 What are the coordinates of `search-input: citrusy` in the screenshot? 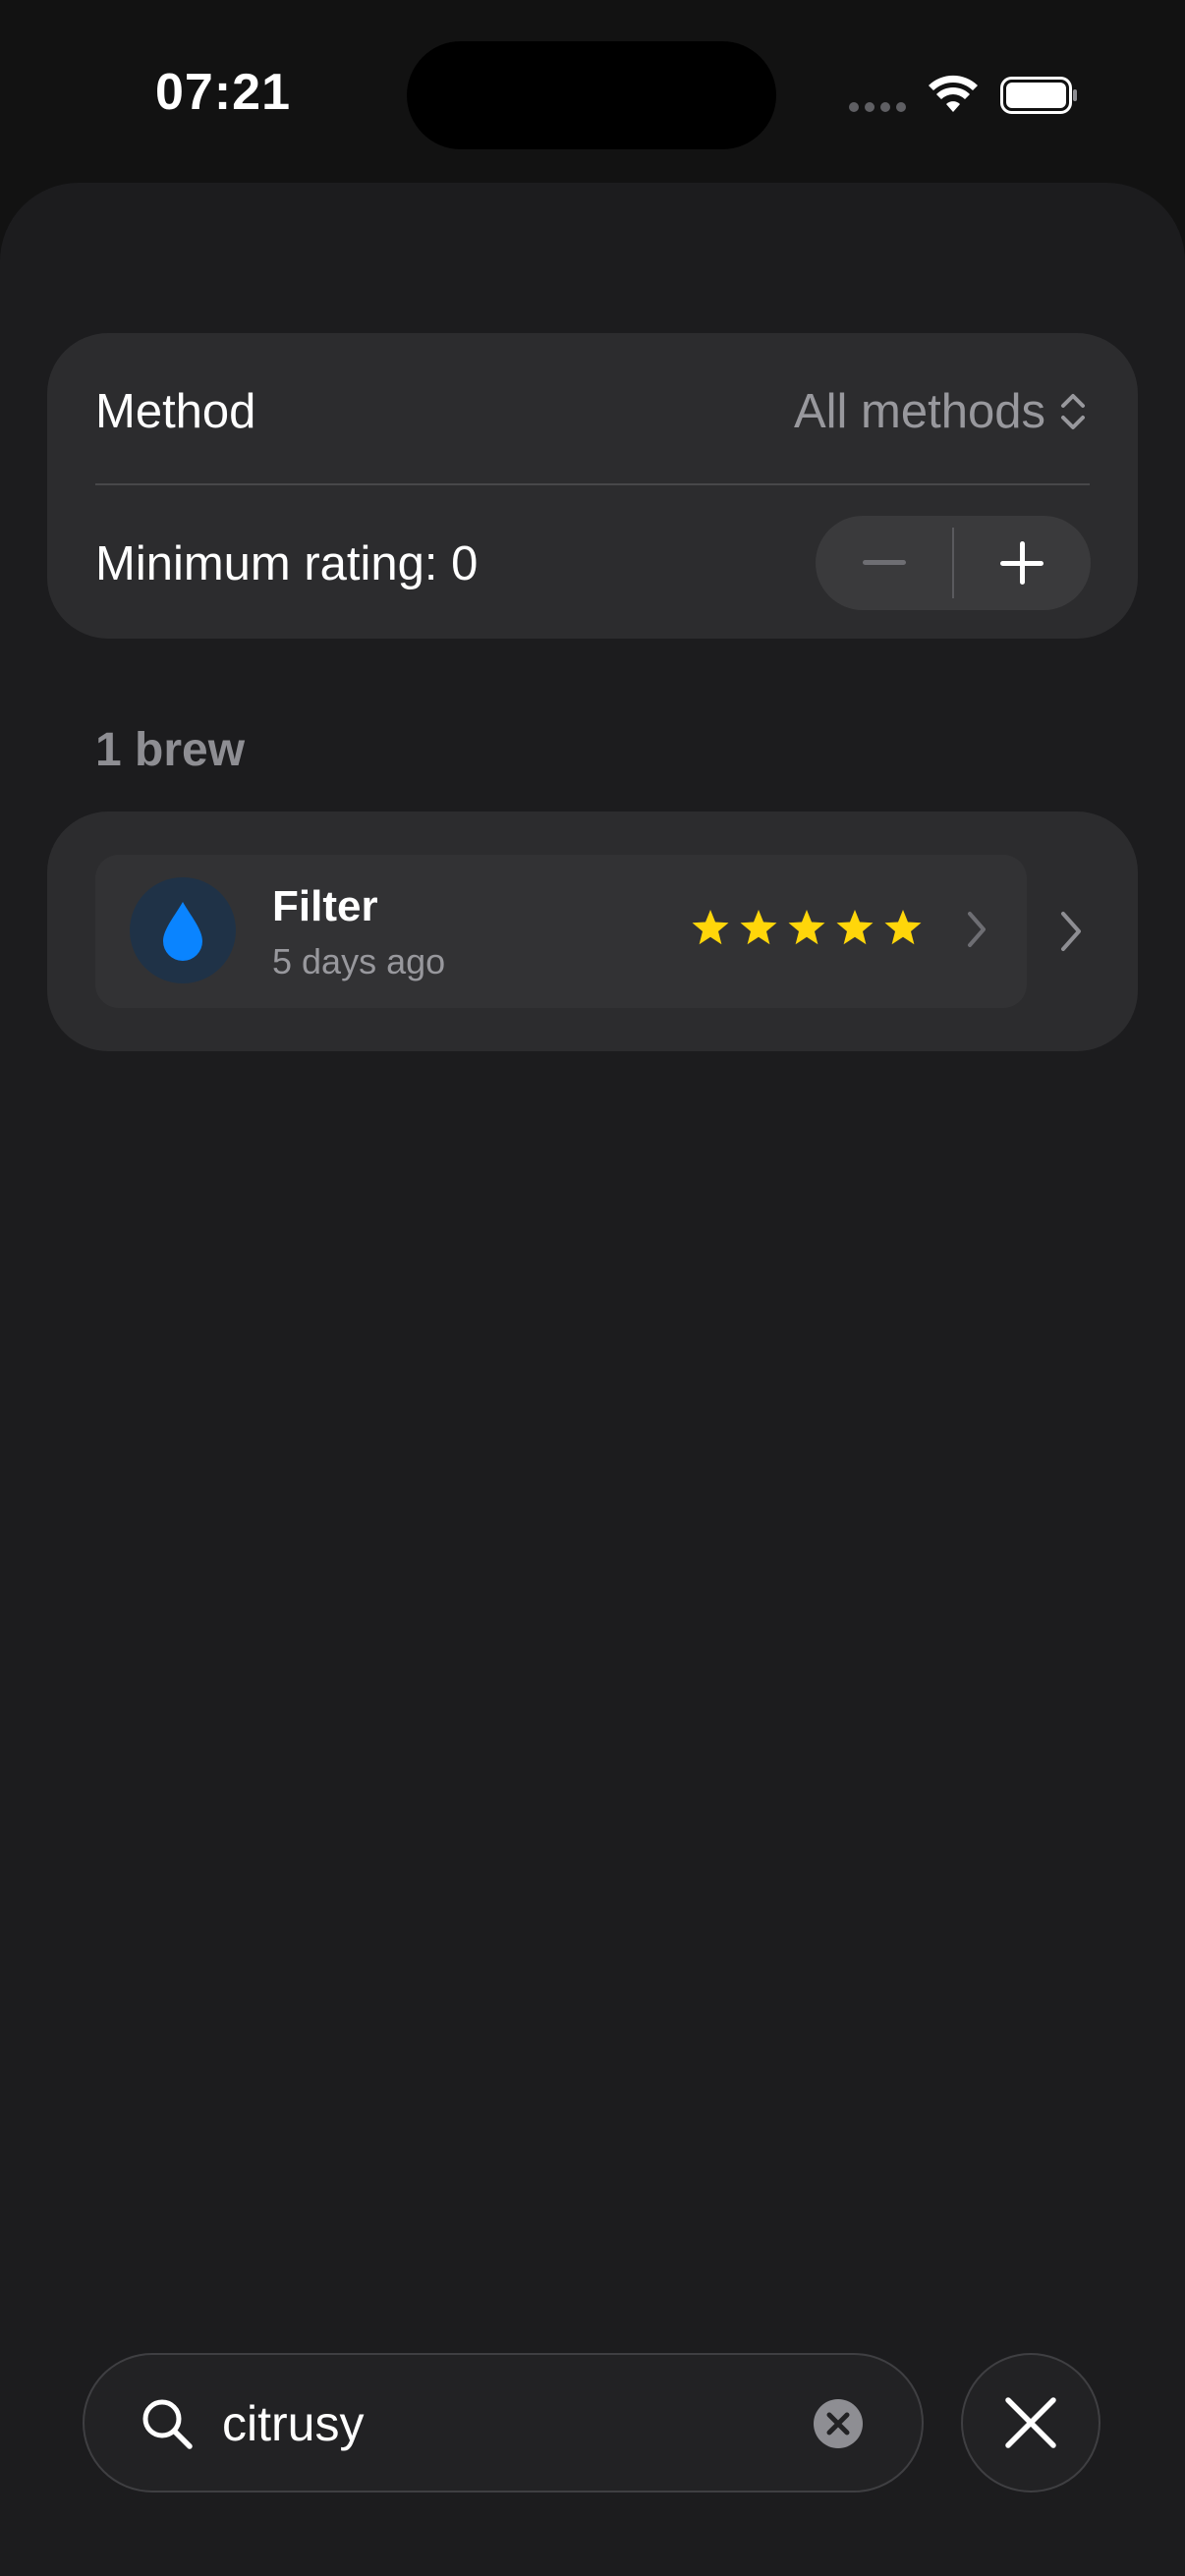 It's located at (293, 2423).